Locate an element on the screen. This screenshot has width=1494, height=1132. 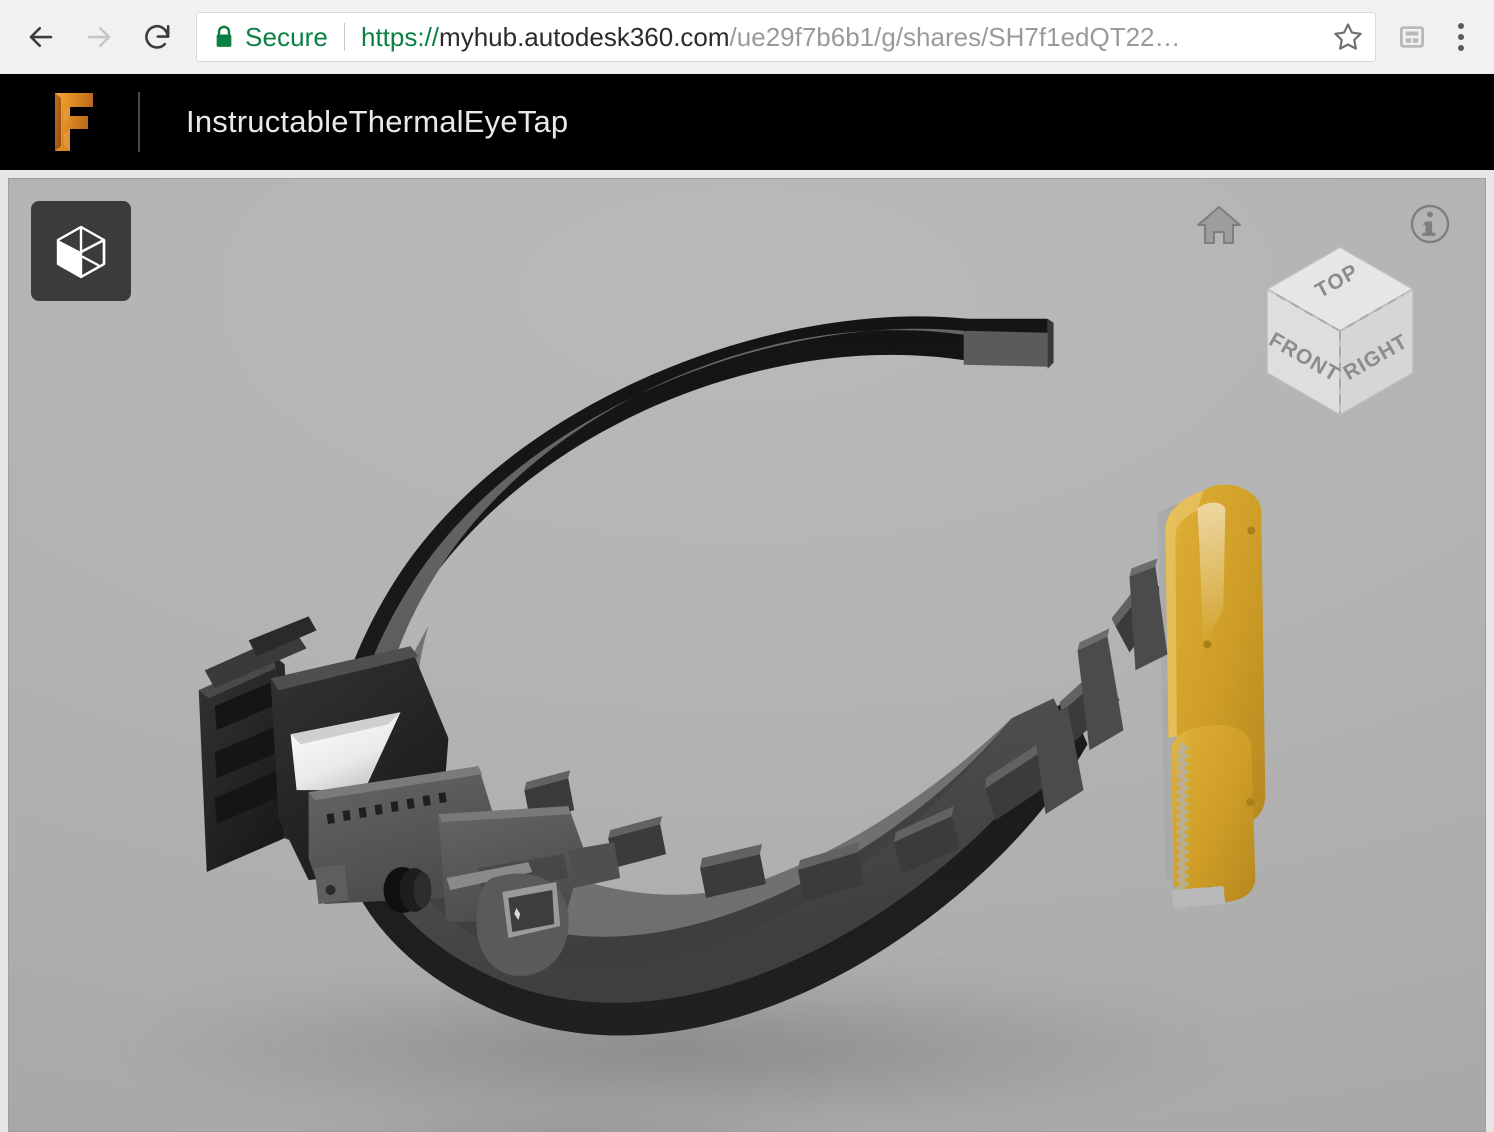
browser-menu-button is located at coordinates (1461, 37).